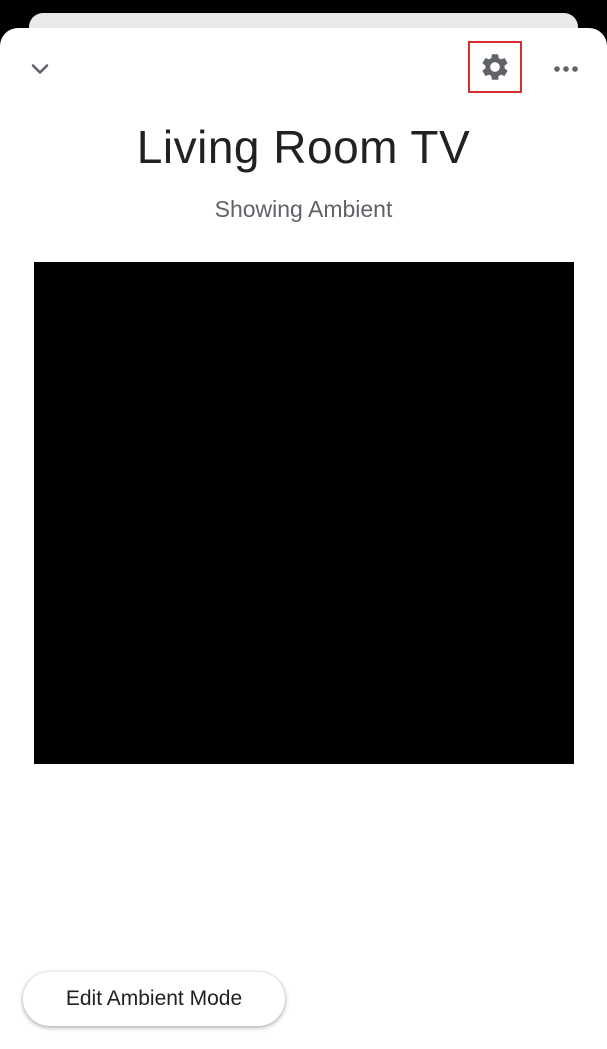 The image size is (607, 1049). Describe the element at coordinates (303, 147) in the screenshot. I see `device-name: Living Room TV` at that location.